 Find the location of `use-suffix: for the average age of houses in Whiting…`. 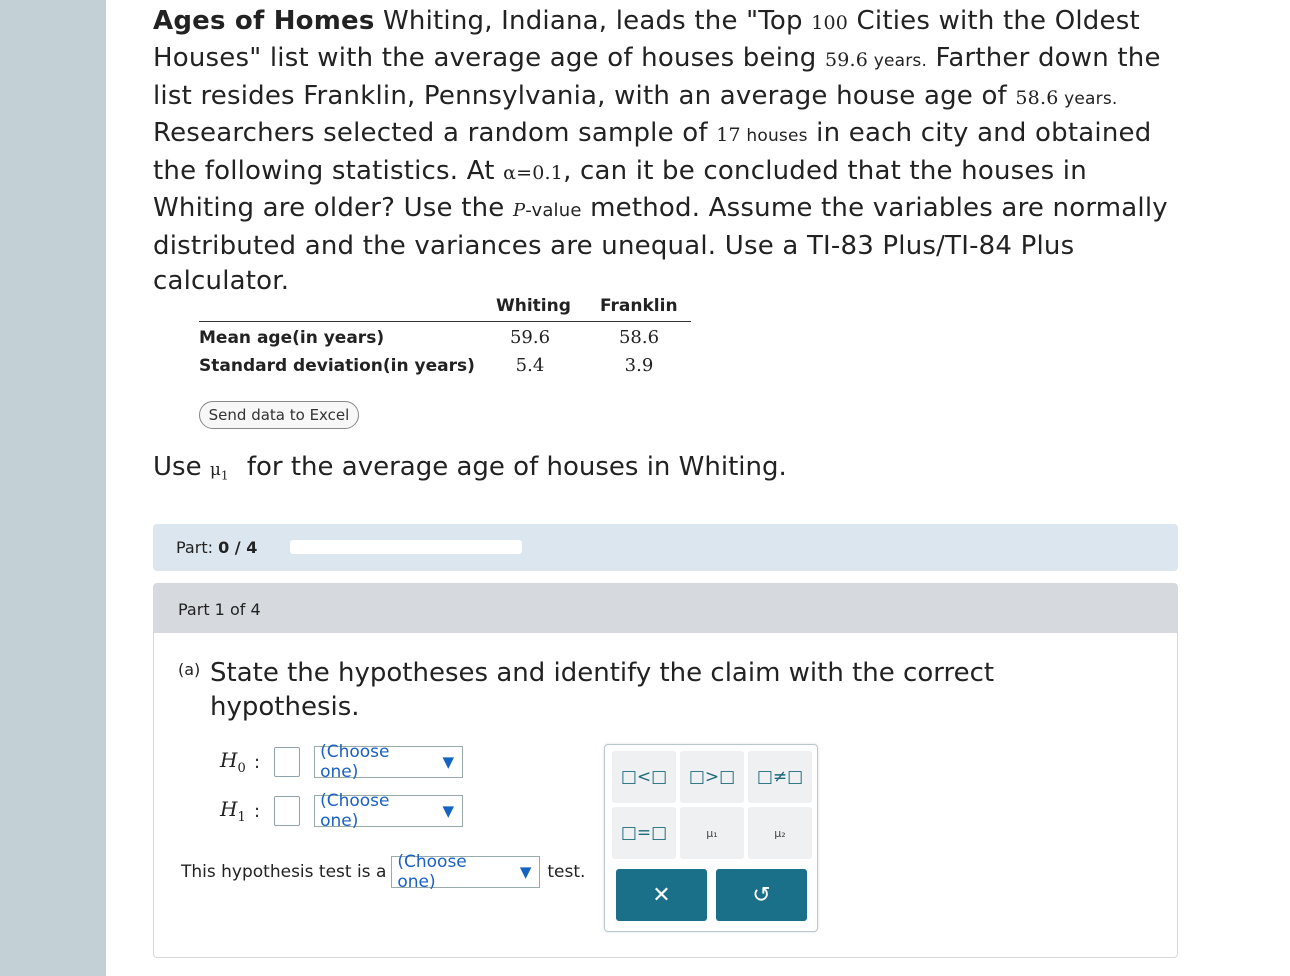

use-suffix: for the average age of houses in Whiting… is located at coordinates (516, 467).